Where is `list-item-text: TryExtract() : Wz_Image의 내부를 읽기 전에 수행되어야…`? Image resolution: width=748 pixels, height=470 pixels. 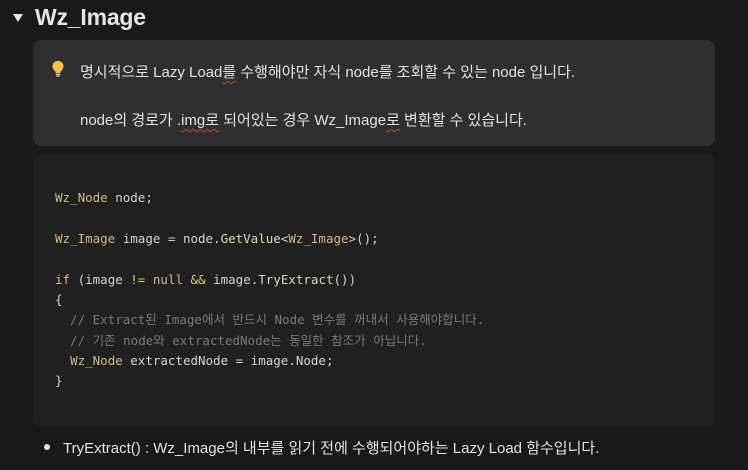
list-item-text: TryExtract() : Wz_Image의 내부를 읽기 전에 수행되어야… is located at coordinates (331, 448).